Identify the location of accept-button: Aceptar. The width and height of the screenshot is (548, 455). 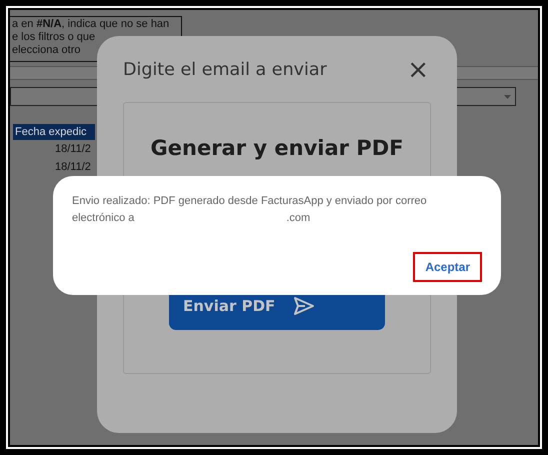
(447, 267).